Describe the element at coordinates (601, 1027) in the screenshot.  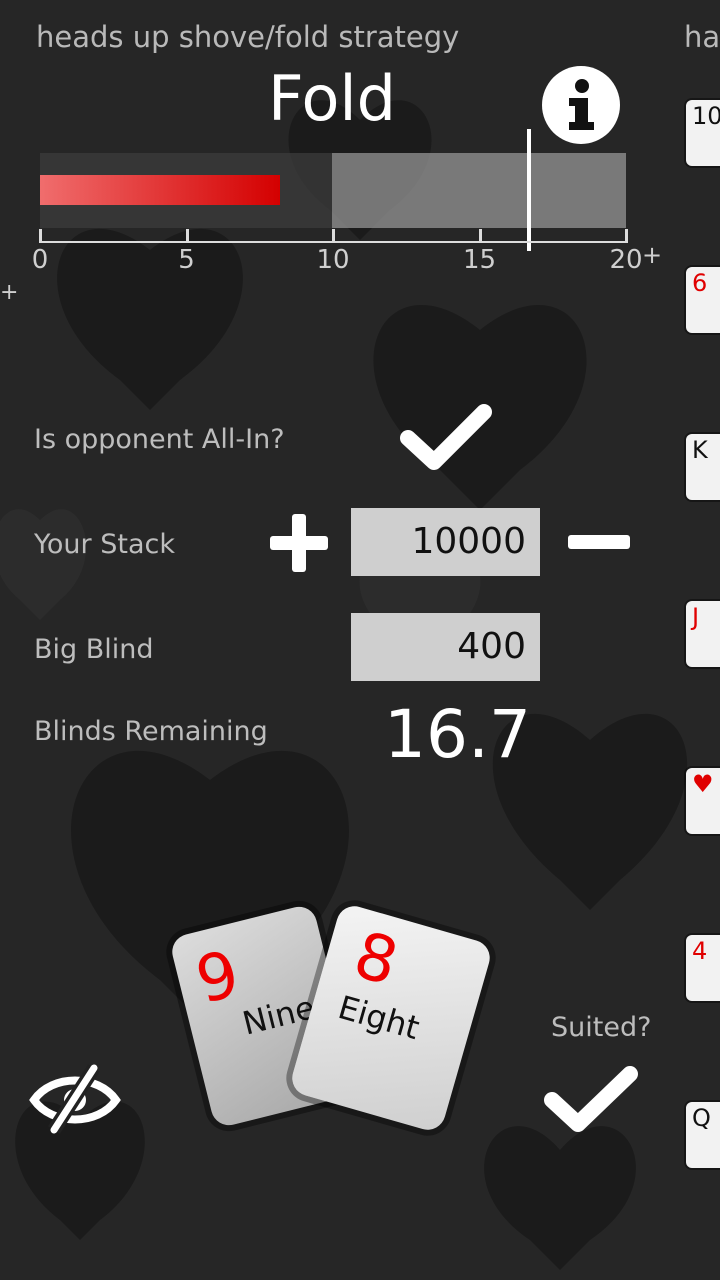
I see `suited-label: Suited?` at that location.